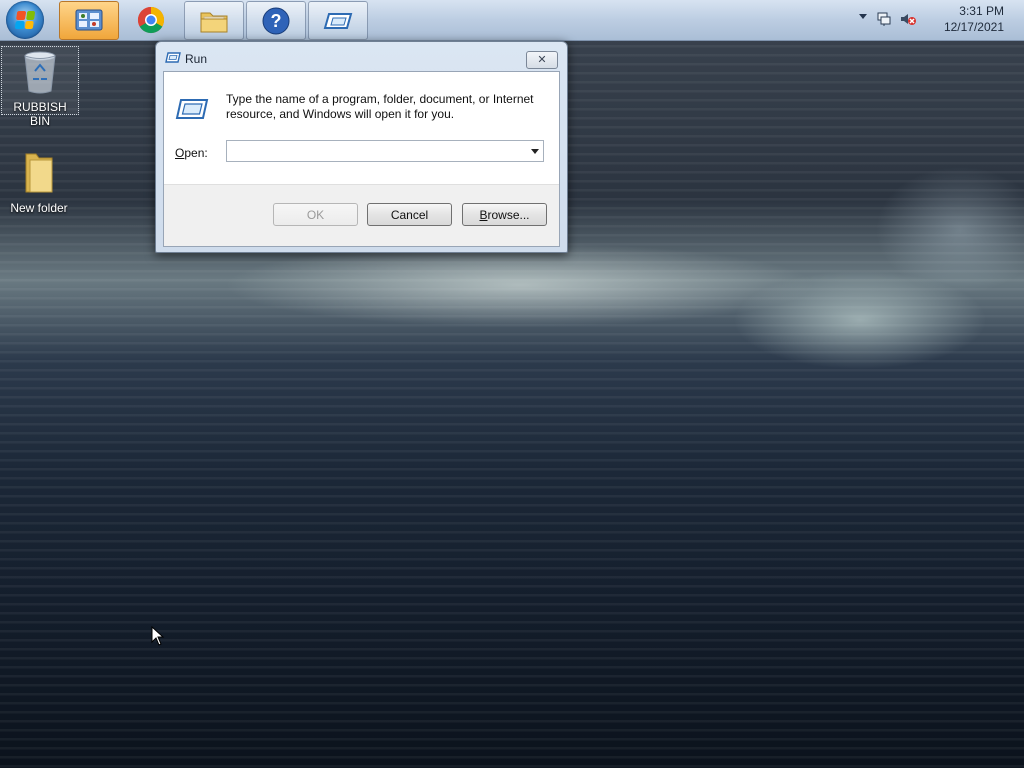  I want to click on system-tray: 3:31 PM 12/17/2021, so click(939, 20).